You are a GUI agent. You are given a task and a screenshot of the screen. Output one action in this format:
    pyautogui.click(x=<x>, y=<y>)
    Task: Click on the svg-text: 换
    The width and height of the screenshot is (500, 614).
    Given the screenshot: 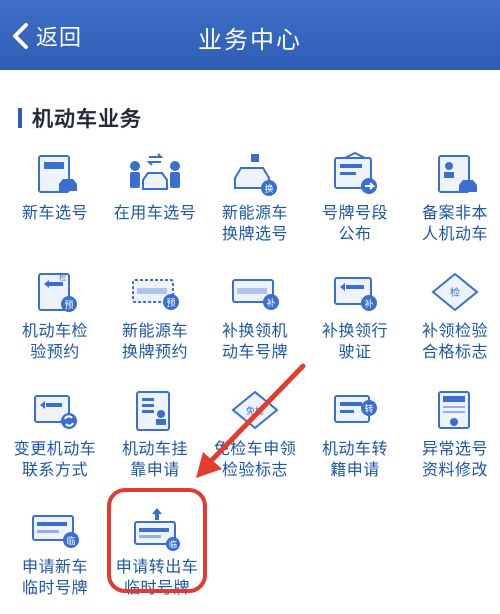 What is the action you would take?
    pyautogui.click(x=268, y=189)
    